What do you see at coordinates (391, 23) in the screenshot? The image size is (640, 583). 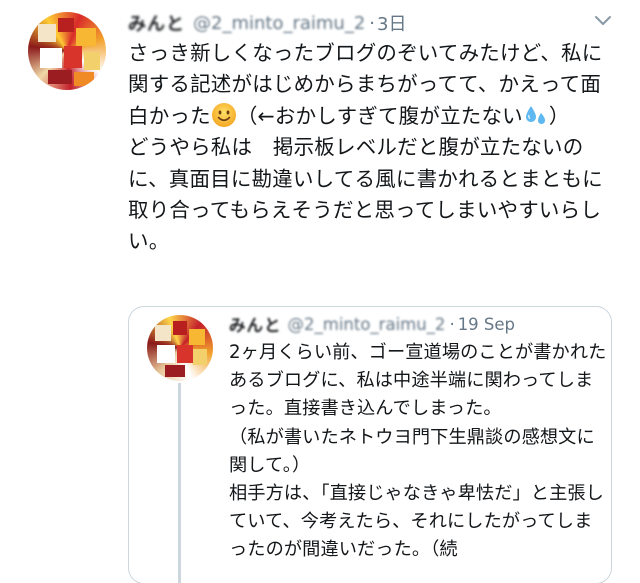 I see `tweet-date: 3日` at bounding box center [391, 23].